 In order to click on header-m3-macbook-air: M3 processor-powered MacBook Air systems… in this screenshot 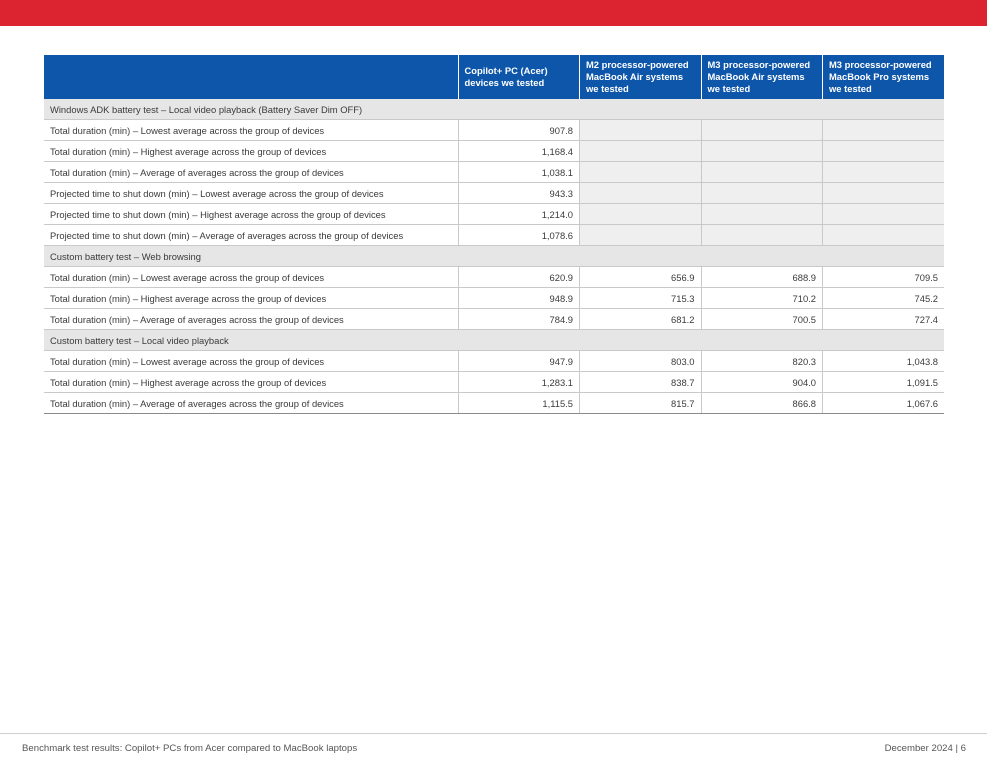, I will do `click(762, 77)`.